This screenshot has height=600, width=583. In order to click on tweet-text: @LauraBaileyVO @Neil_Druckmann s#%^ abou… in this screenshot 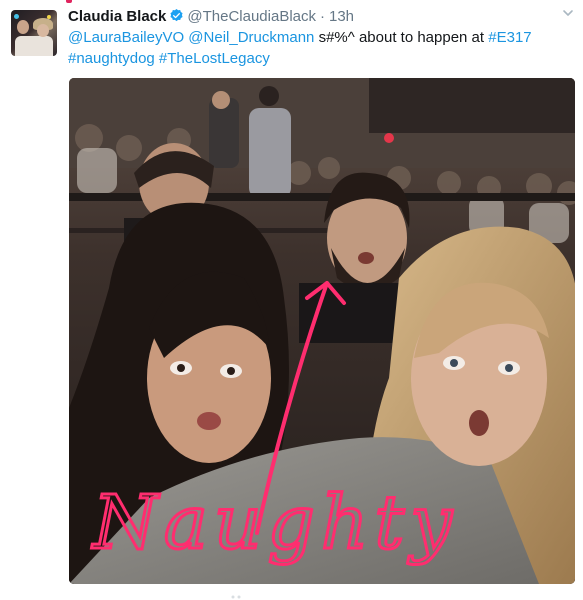, I will do `click(318, 48)`.